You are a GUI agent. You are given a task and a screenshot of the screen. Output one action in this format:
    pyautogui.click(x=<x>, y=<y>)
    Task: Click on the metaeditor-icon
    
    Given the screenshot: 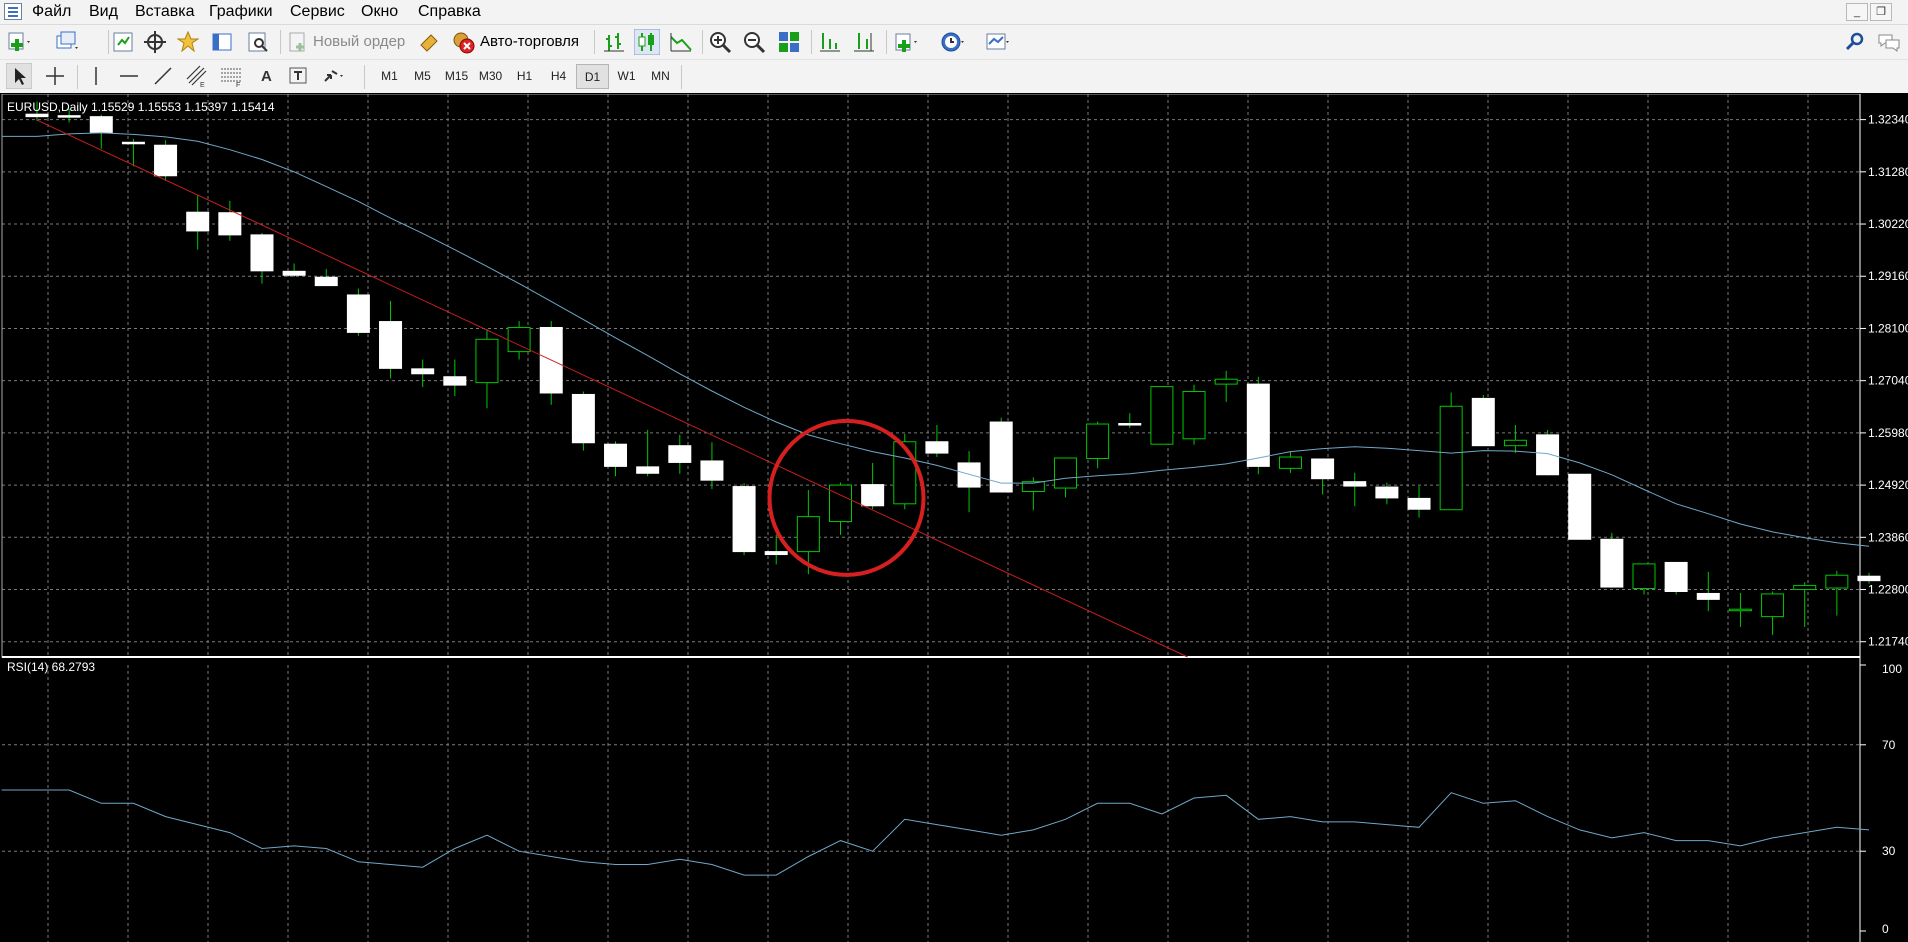 What is the action you would take?
    pyautogui.click(x=430, y=42)
    